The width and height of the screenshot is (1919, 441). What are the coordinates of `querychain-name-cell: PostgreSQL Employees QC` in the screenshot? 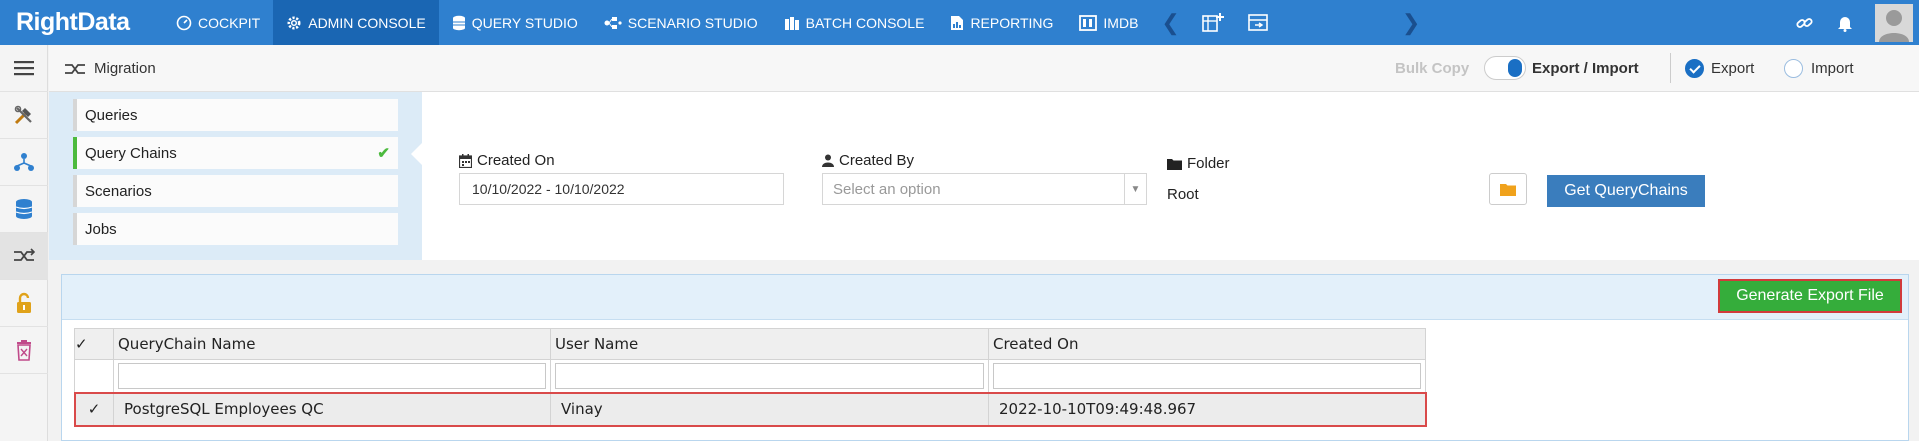 It's located at (332, 409).